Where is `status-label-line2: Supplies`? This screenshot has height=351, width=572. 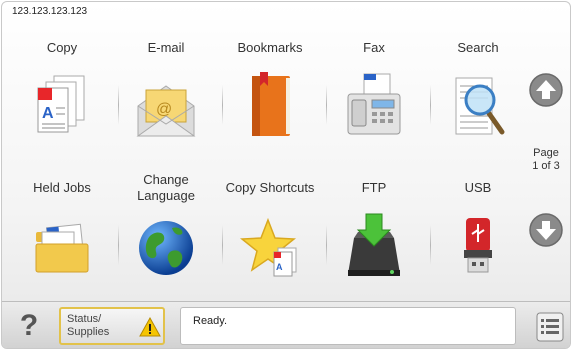 status-label-line2: Supplies is located at coordinates (88, 332).